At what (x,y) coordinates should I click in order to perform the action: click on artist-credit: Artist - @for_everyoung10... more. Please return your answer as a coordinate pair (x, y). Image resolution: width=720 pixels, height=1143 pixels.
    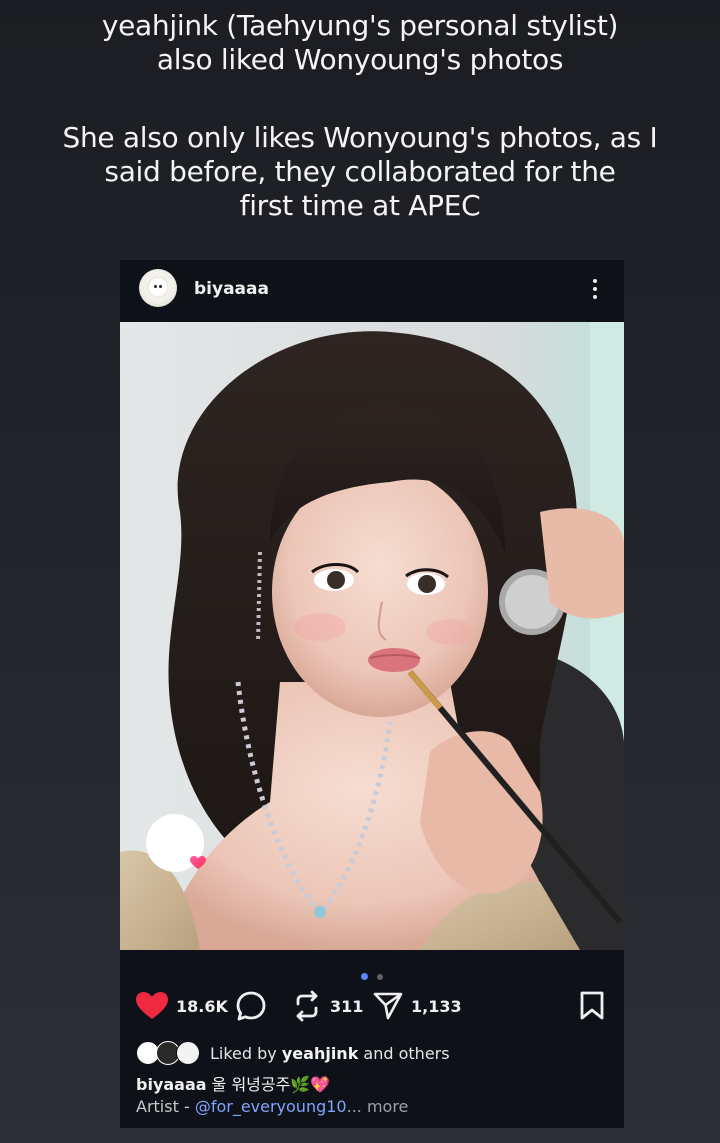
    Looking at the image, I should click on (272, 1106).